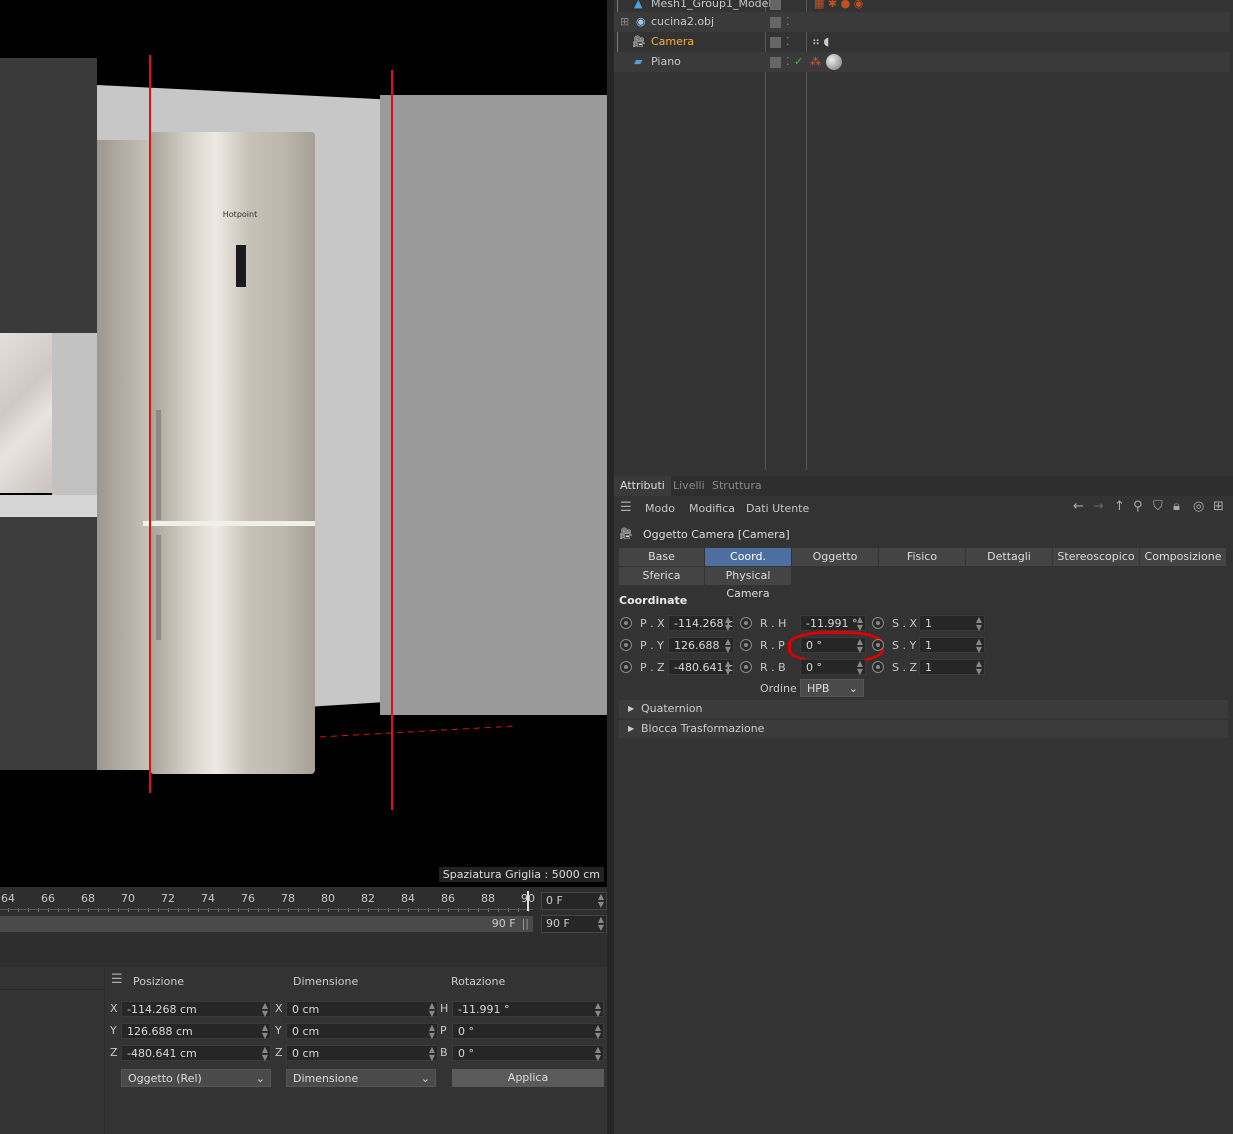  Describe the element at coordinates (1009, 557) in the screenshot. I see `subtab-dettagli: Dettagli` at that location.